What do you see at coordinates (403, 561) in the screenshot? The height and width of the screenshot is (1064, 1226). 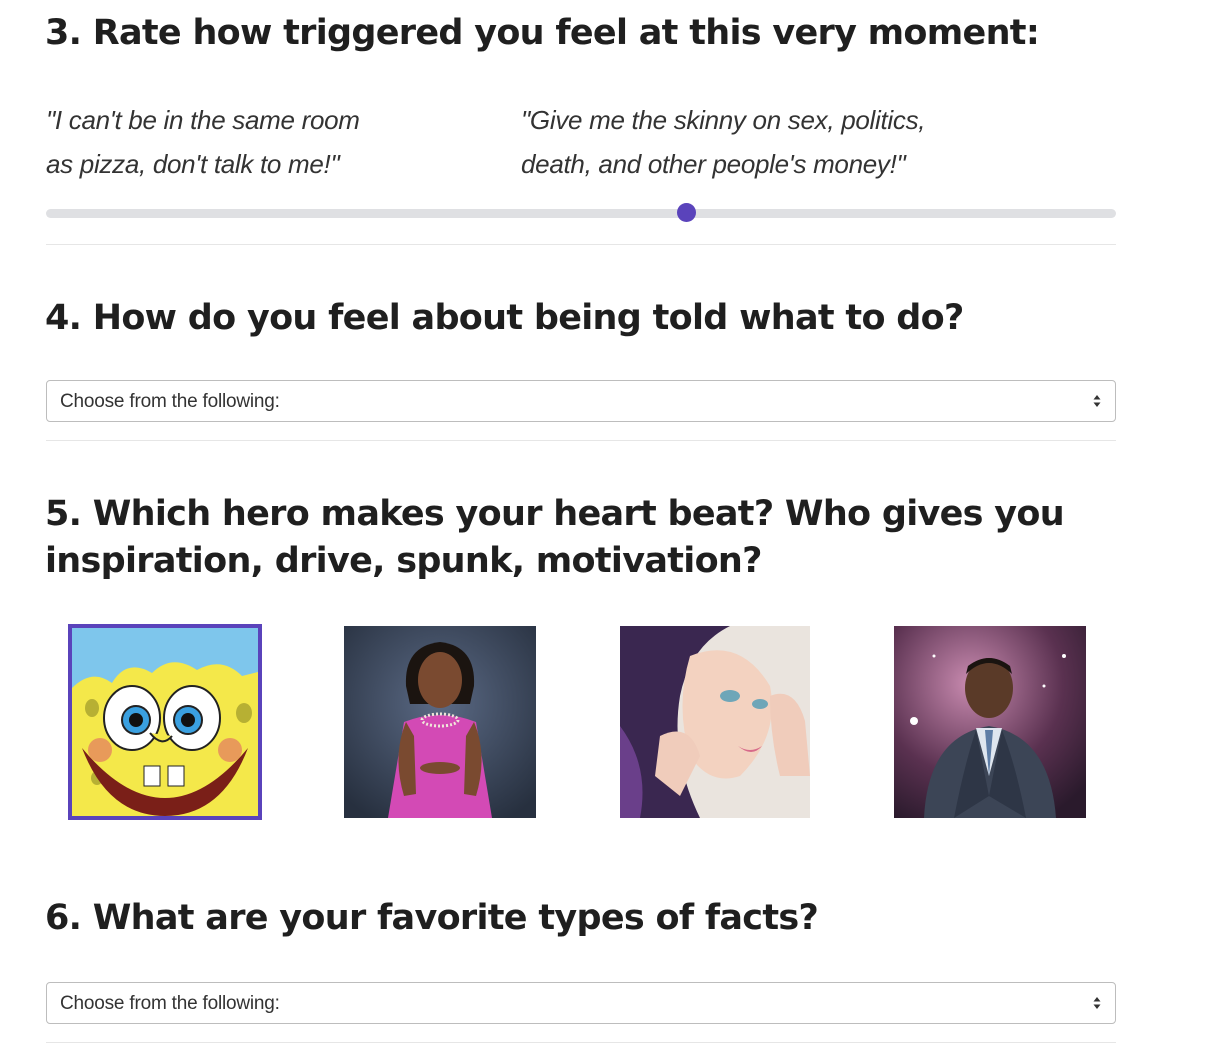 I see `question-5-title-line2: inspiration, drive, spunk, motivation?` at bounding box center [403, 561].